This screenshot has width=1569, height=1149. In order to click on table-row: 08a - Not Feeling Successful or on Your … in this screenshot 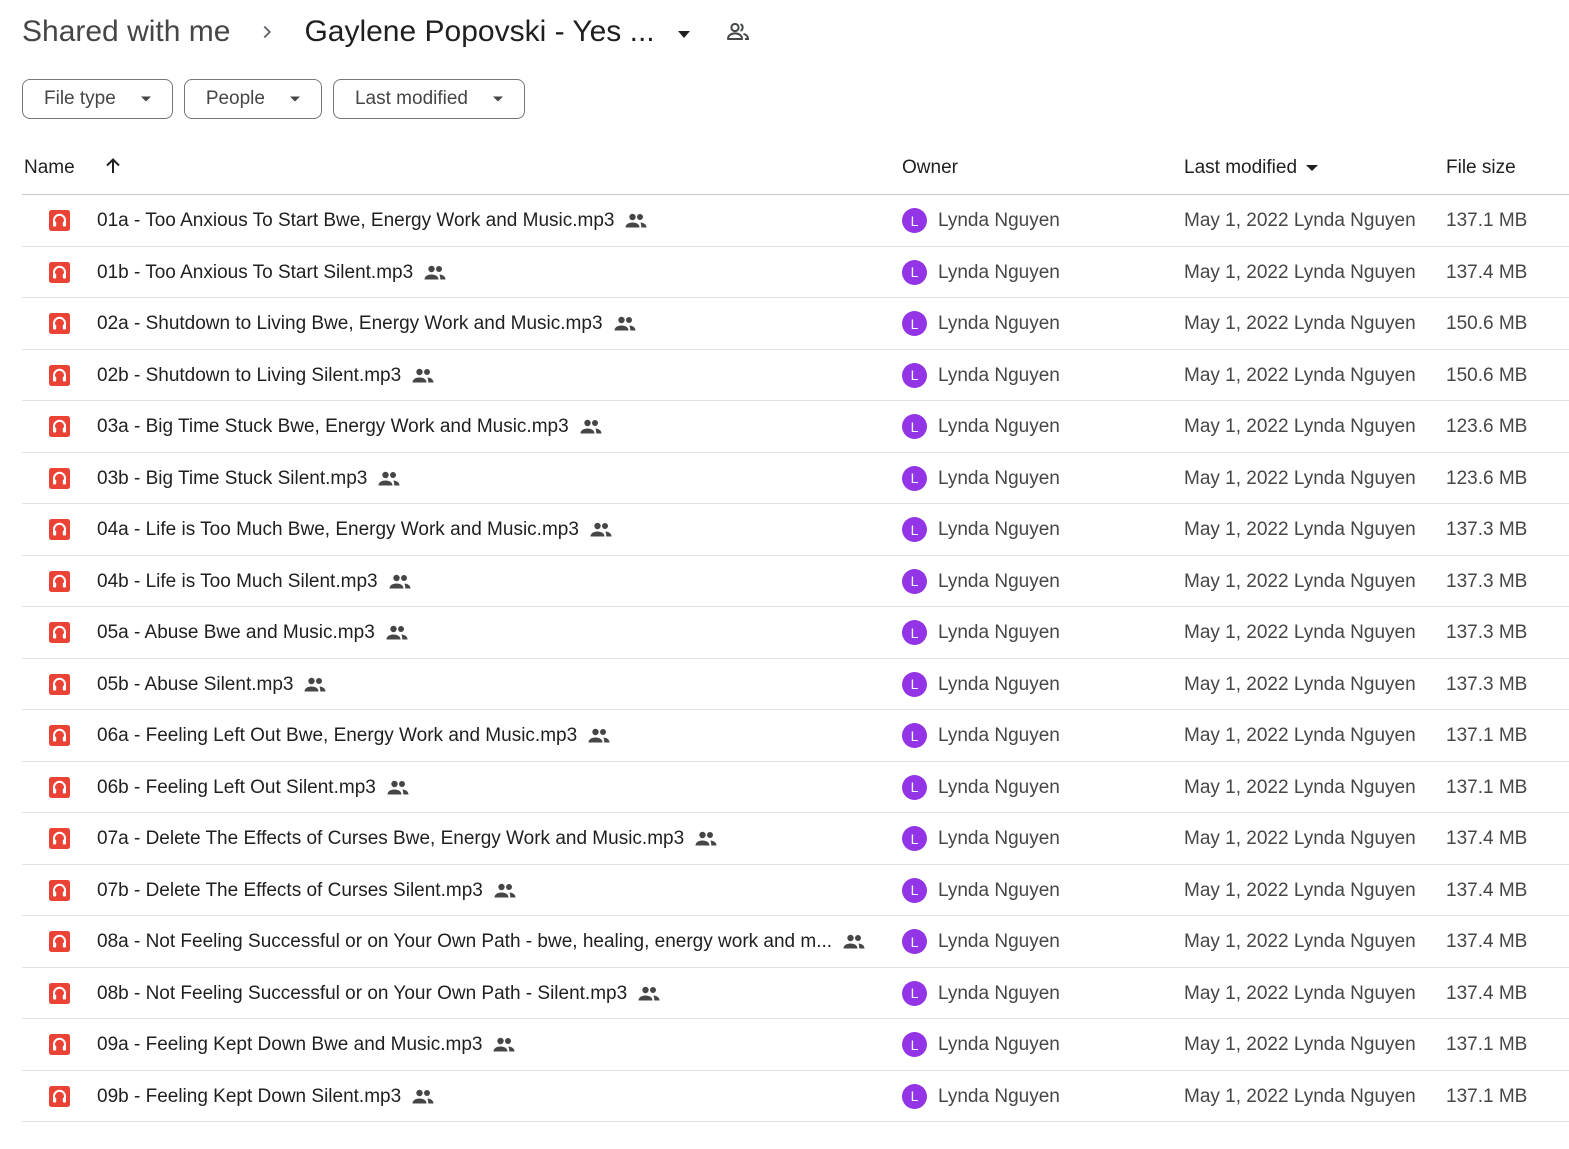, I will do `click(795, 942)`.